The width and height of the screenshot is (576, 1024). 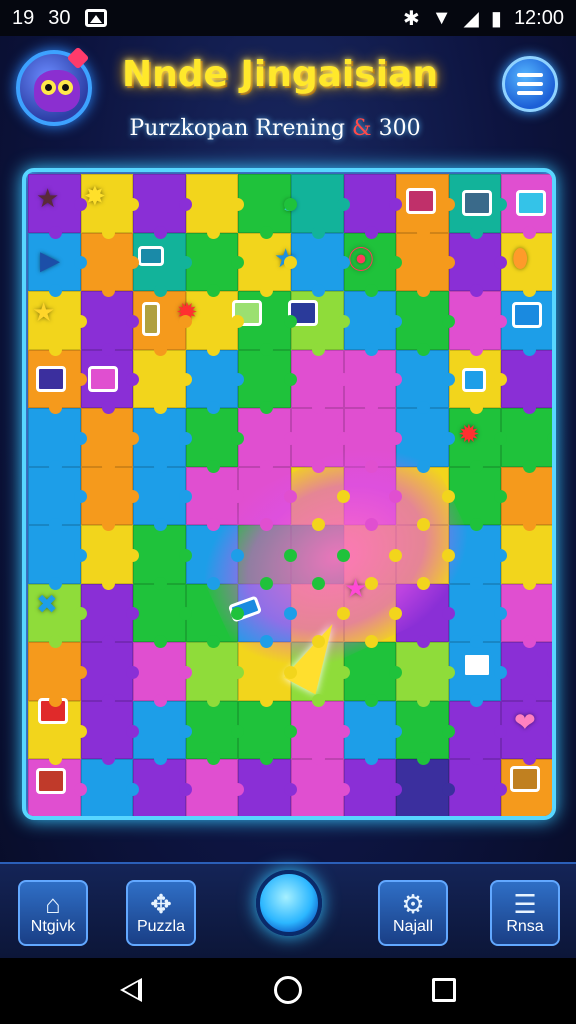 I want to click on robot-icon, so click(x=151, y=256).